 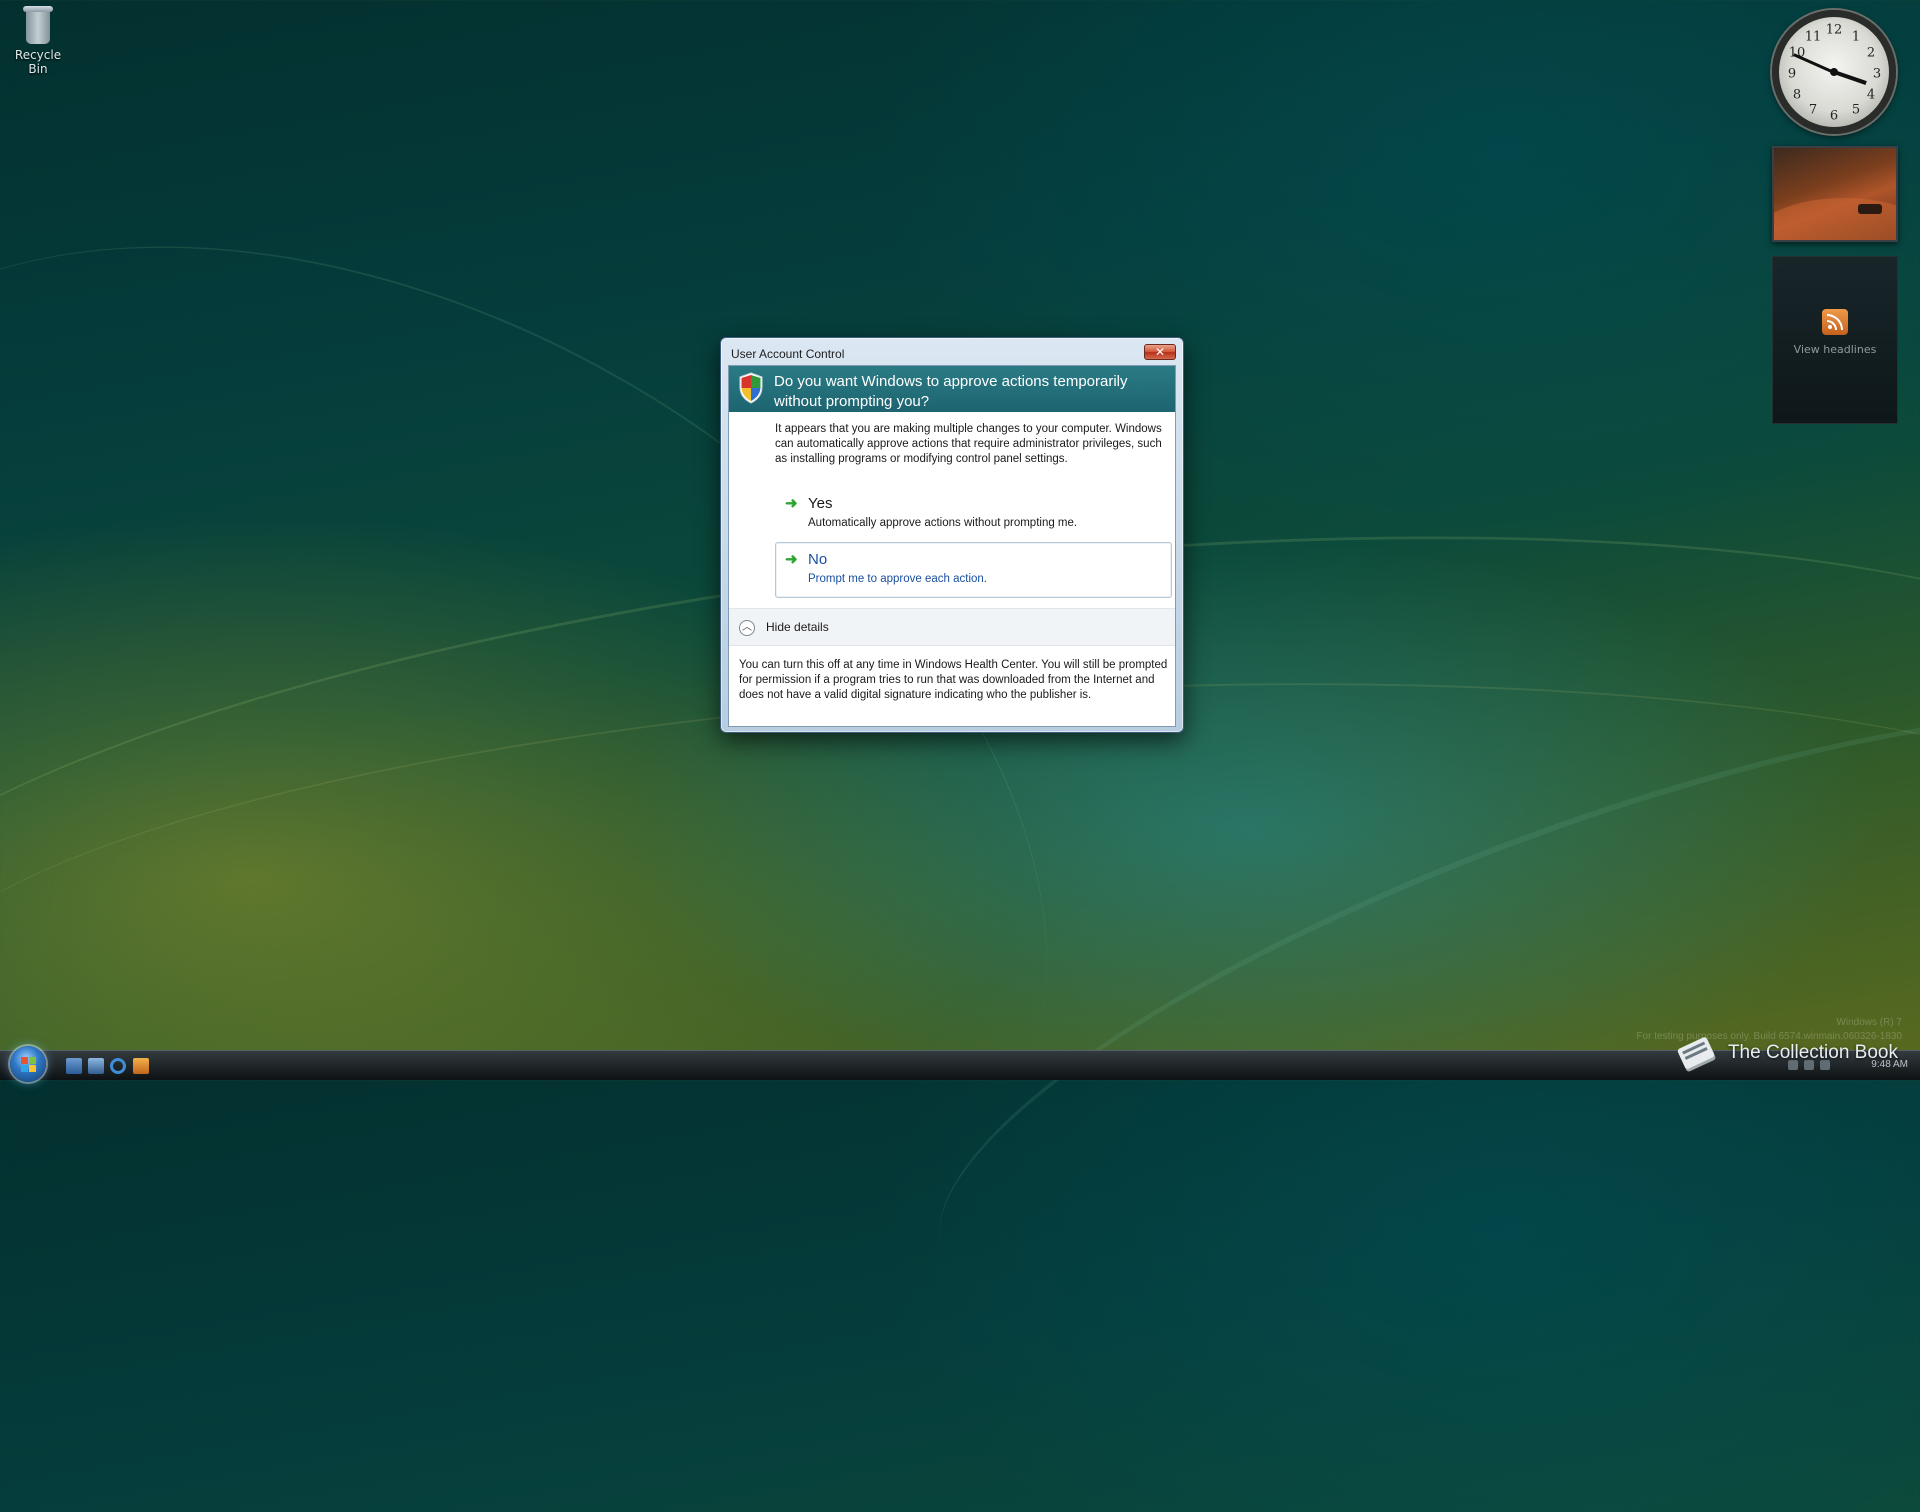 What do you see at coordinates (1835, 340) in the screenshot?
I see `feed-headlines-gadget: View headlines` at bounding box center [1835, 340].